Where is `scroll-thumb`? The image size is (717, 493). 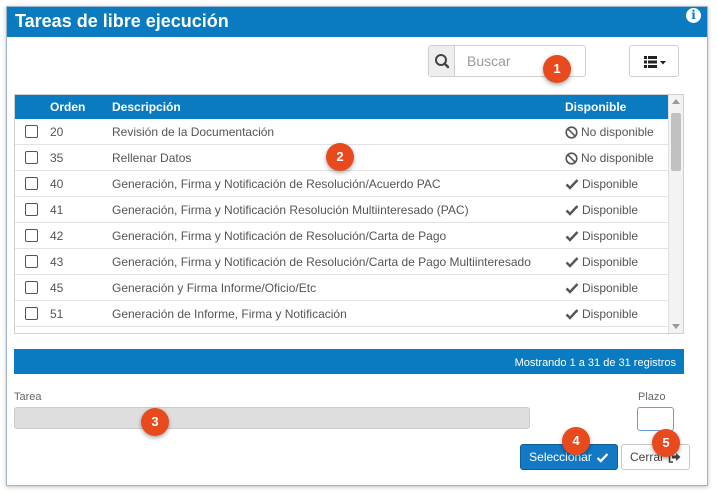
scroll-thumb is located at coordinates (676, 142).